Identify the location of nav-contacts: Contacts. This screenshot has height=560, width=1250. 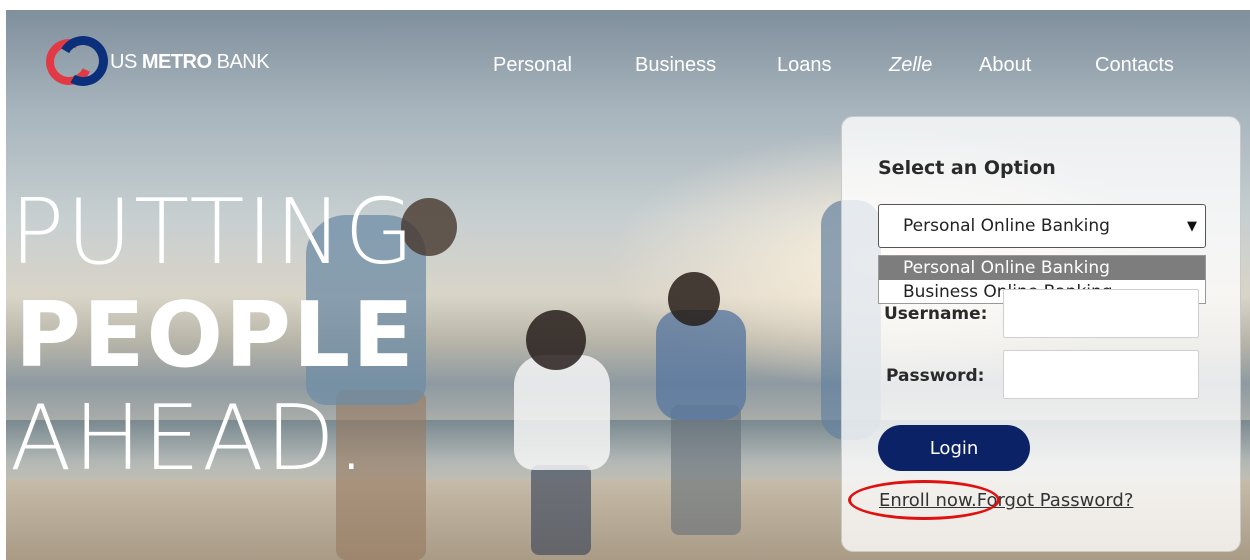
(1134, 65).